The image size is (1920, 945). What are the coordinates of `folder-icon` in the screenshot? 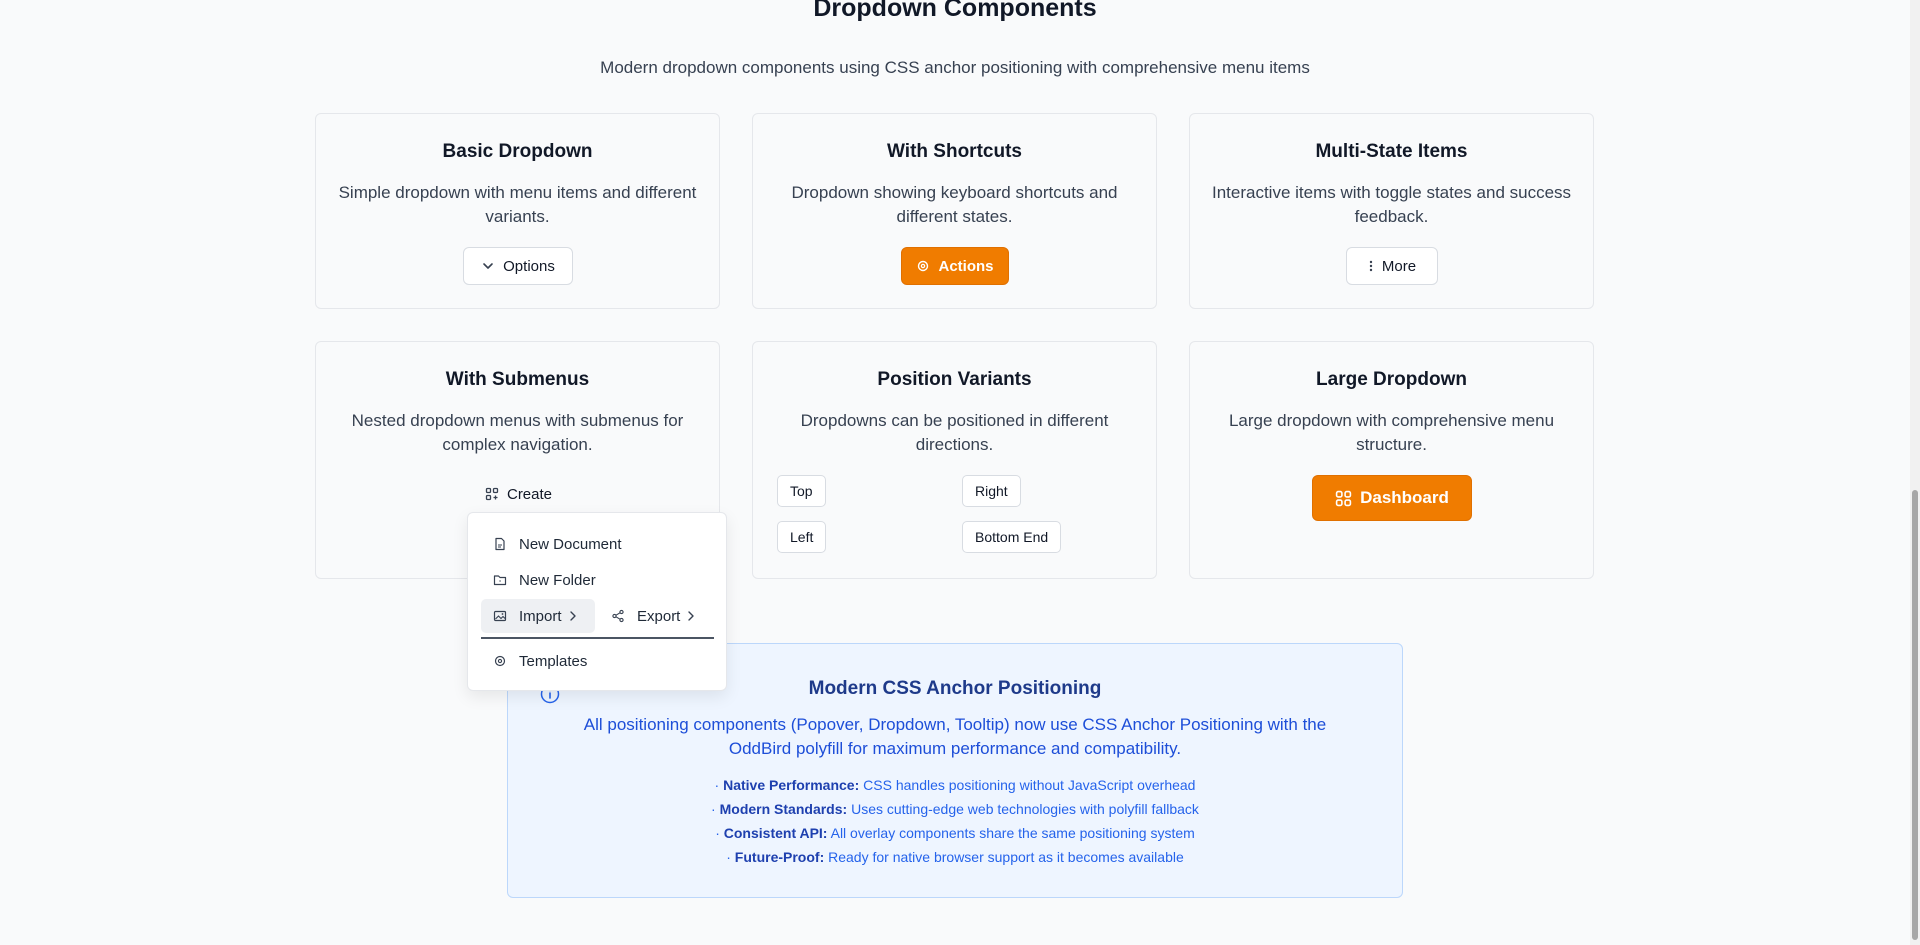 It's located at (500, 580).